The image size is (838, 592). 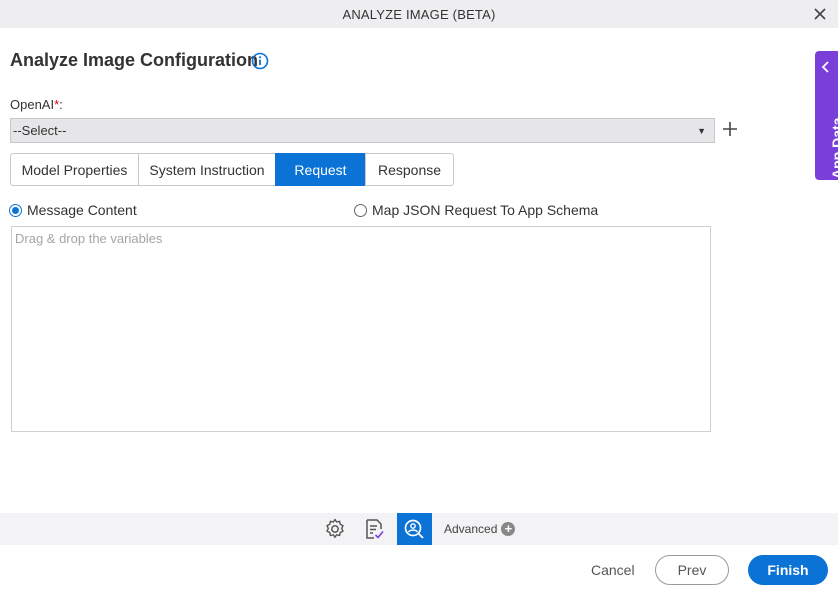 I want to click on radio-message-content-label: Message Content, so click(x=82, y=210).